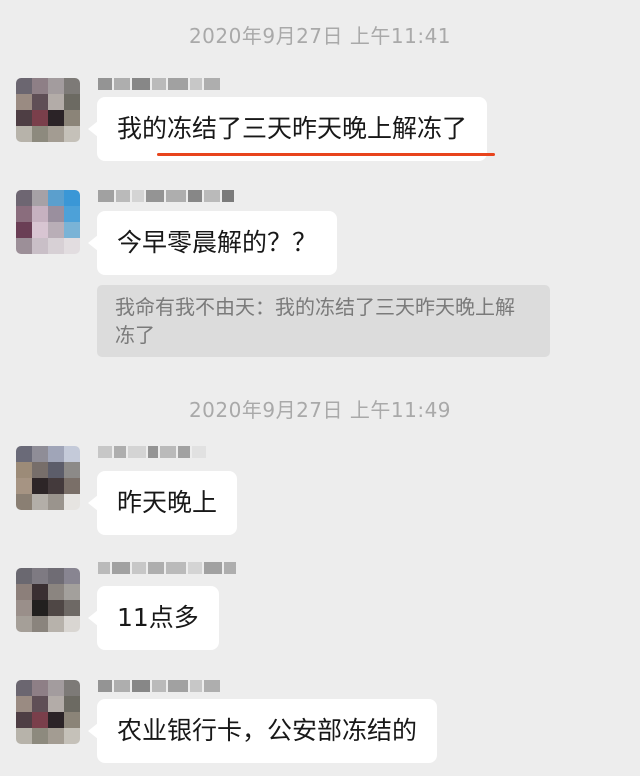 The width and height of the screenshot is (640, 776). I want to click on message-bubble: 昨天晚上, so click(162, 503).